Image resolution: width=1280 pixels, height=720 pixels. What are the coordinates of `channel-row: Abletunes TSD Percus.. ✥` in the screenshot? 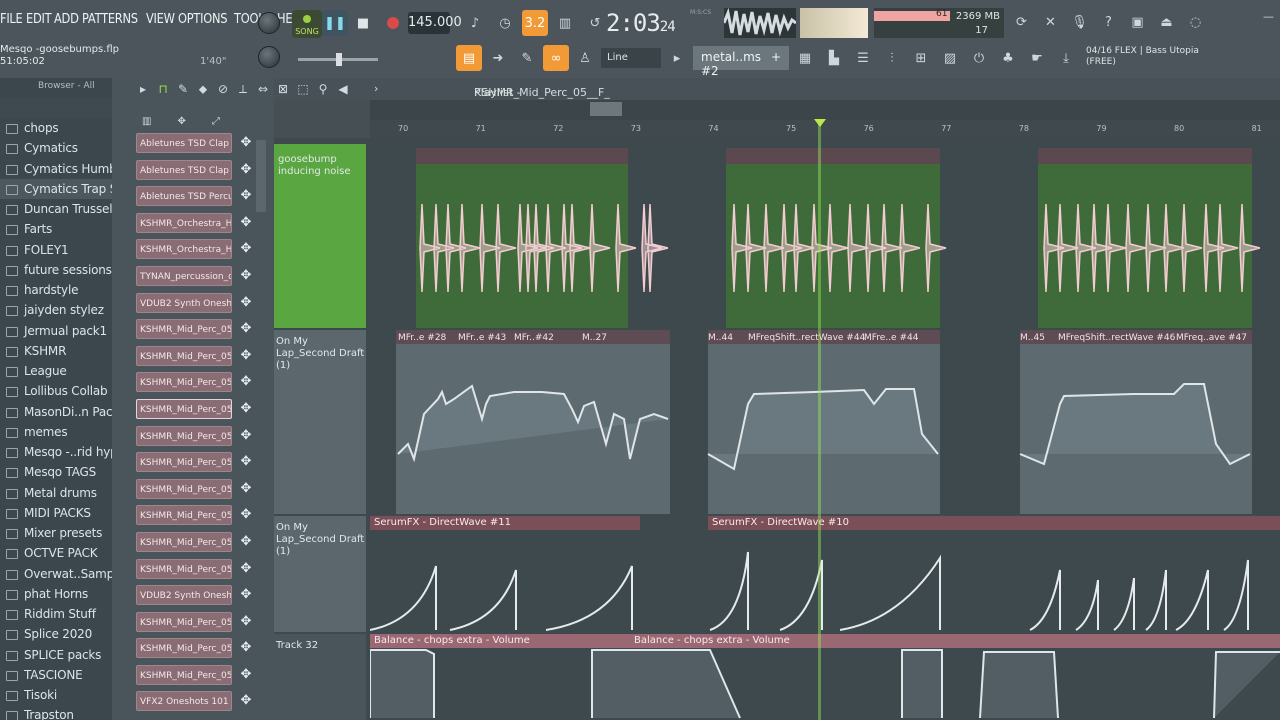 It's located at (195, 196).